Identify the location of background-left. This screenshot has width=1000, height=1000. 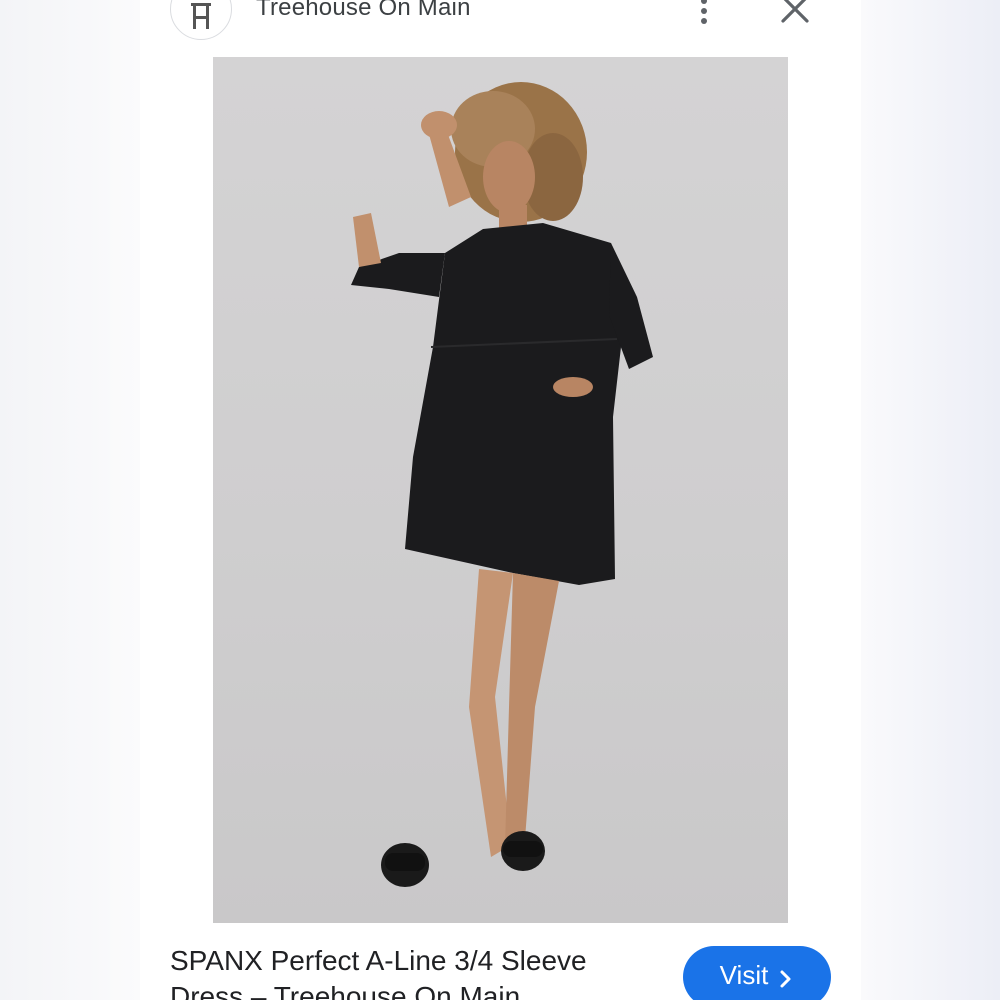
(70, 500).